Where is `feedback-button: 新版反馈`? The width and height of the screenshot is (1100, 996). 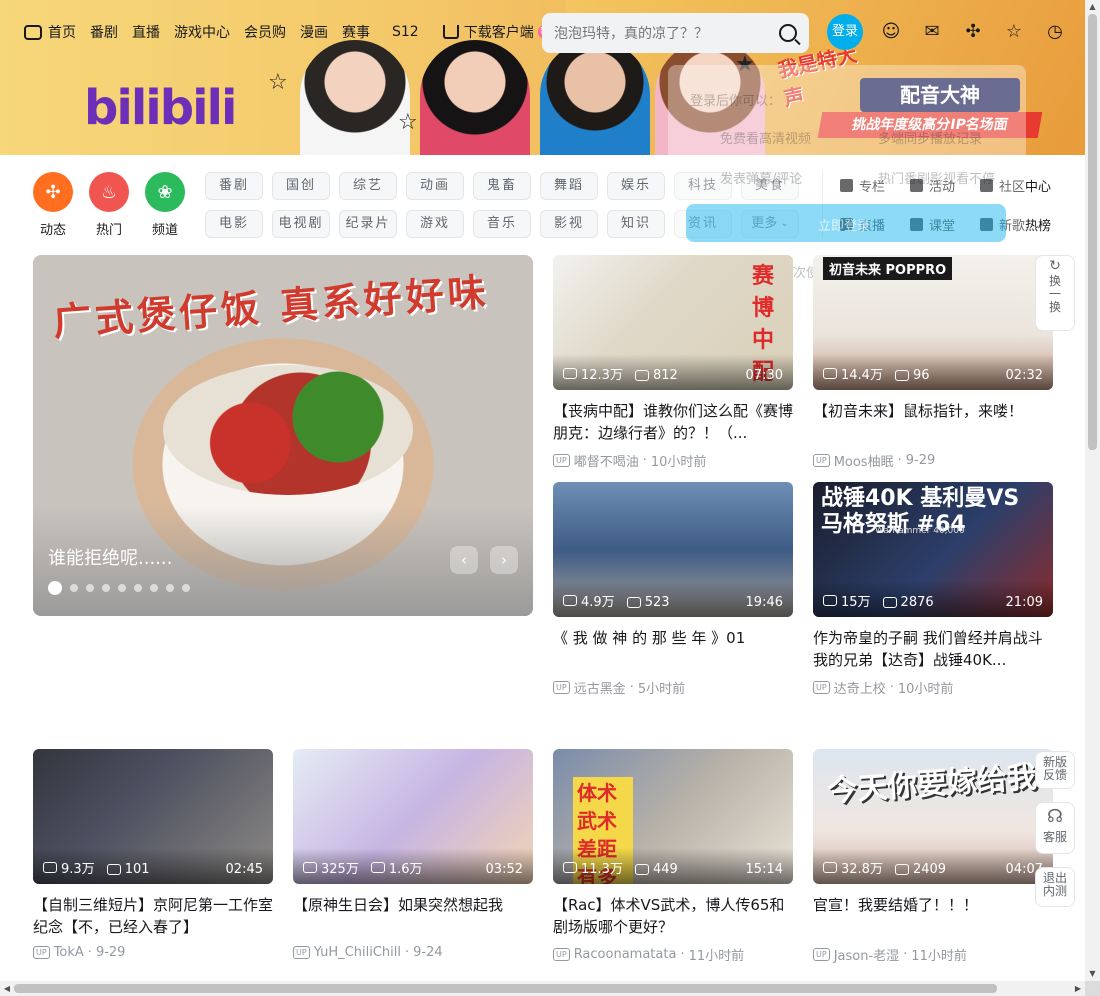 feedback-button: 新版反馈 is located at coordinates (1055, 770).